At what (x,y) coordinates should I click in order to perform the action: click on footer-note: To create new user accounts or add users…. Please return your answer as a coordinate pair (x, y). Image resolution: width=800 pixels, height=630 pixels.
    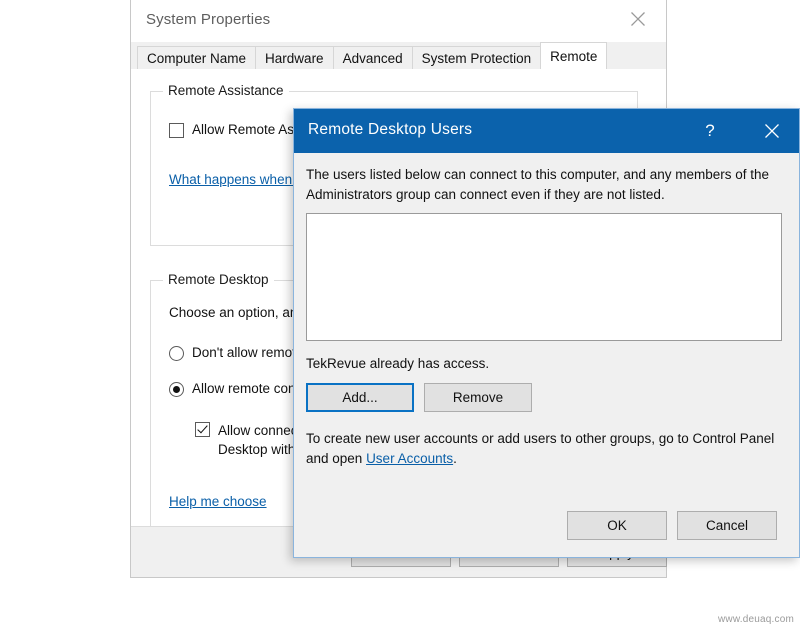
    Looking at the image, I should click on (546, 449).